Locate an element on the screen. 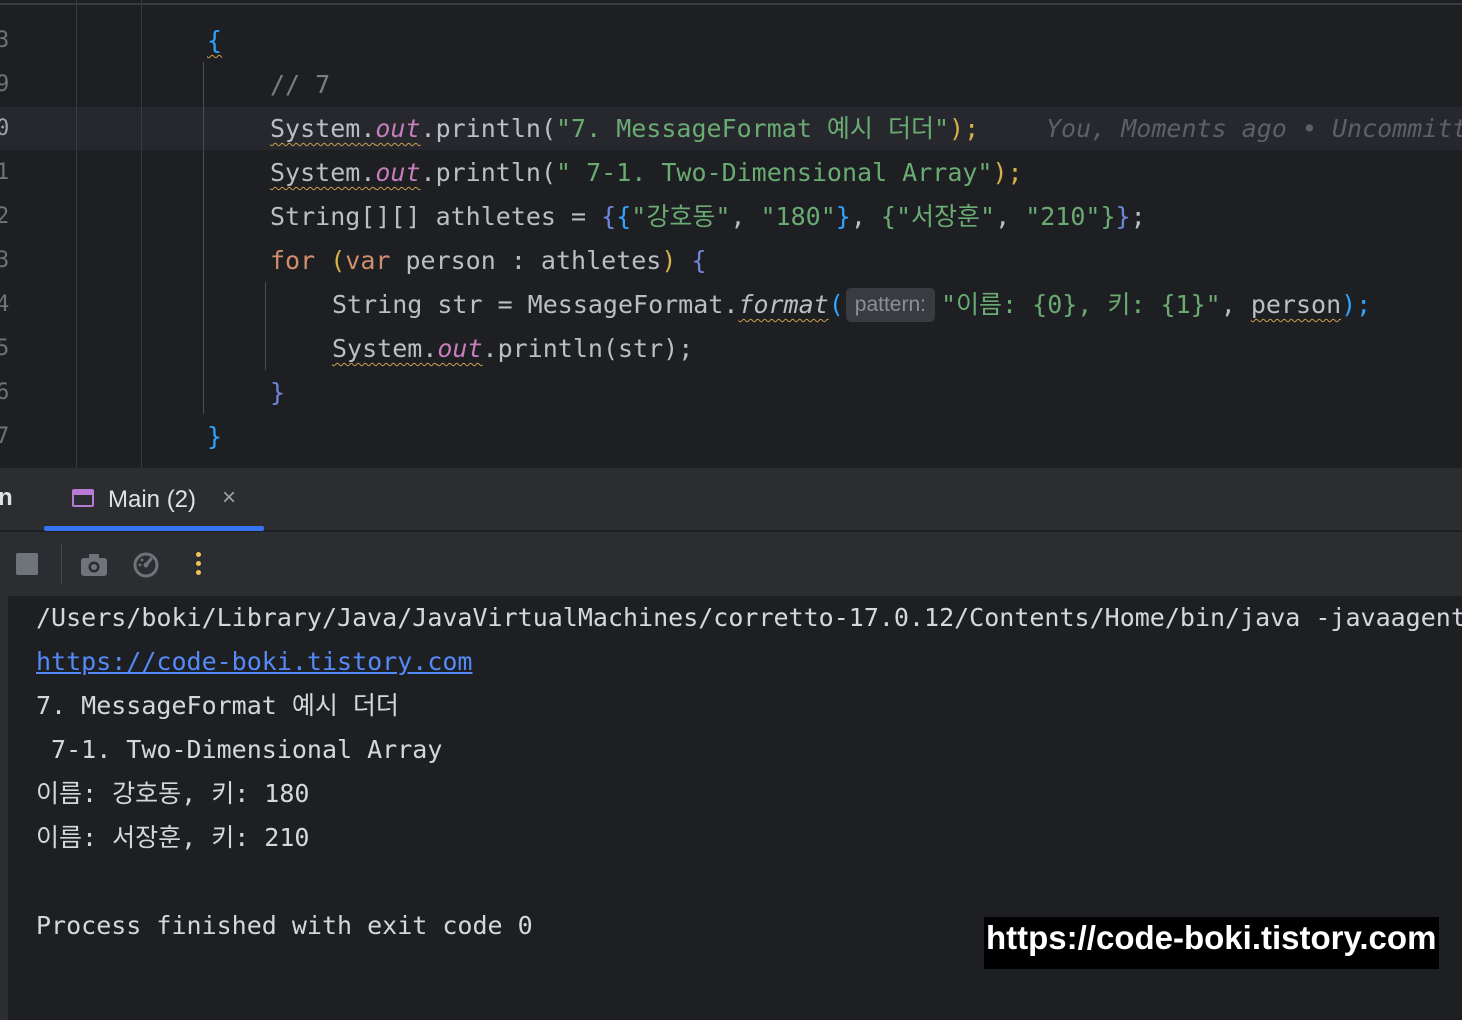  run-tool-window-header: n Main (2) × is located at coordinates (731, 499).